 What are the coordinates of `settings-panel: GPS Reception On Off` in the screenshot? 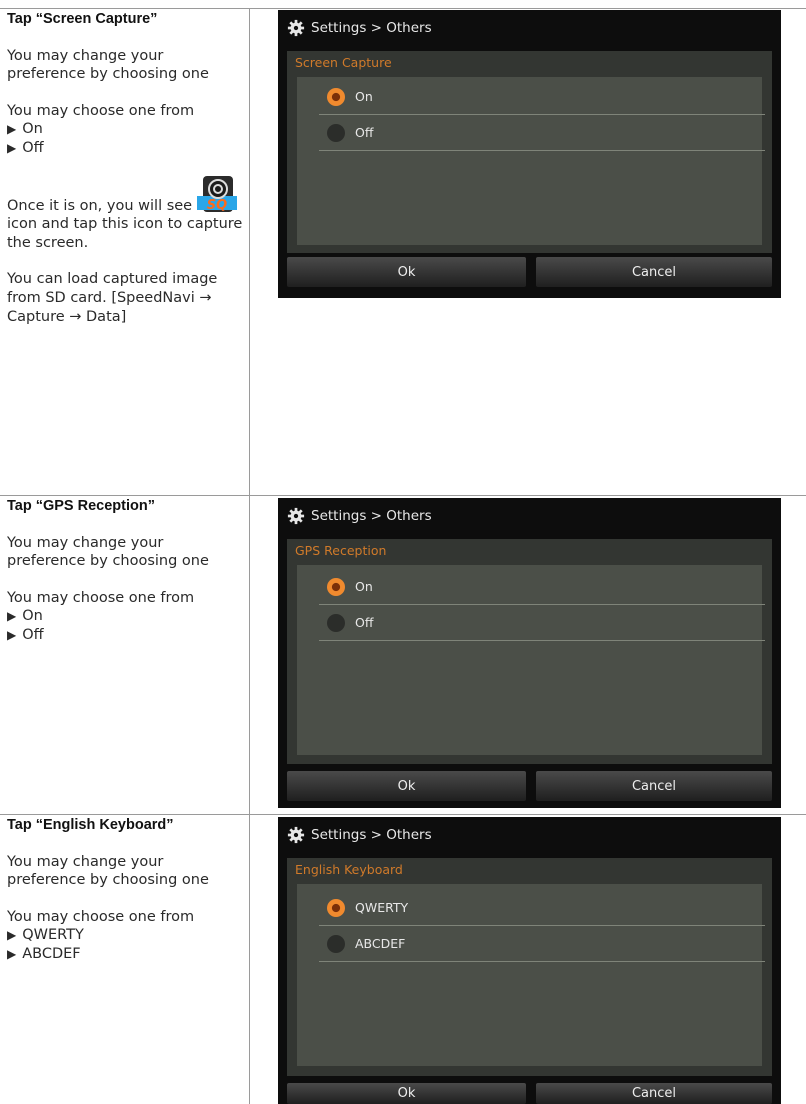 It's located at (529, 651).